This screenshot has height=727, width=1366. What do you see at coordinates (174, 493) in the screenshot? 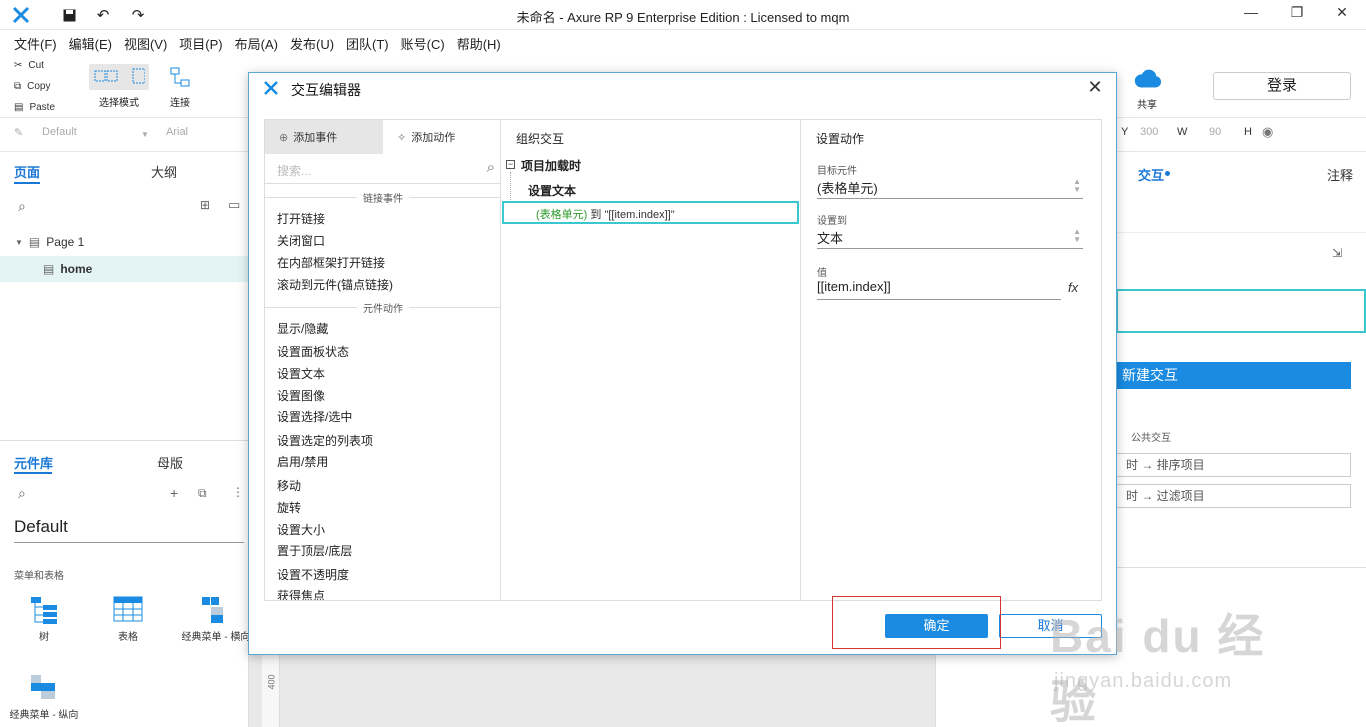
I see `add-icon: +` at bounding box center [174, 493].